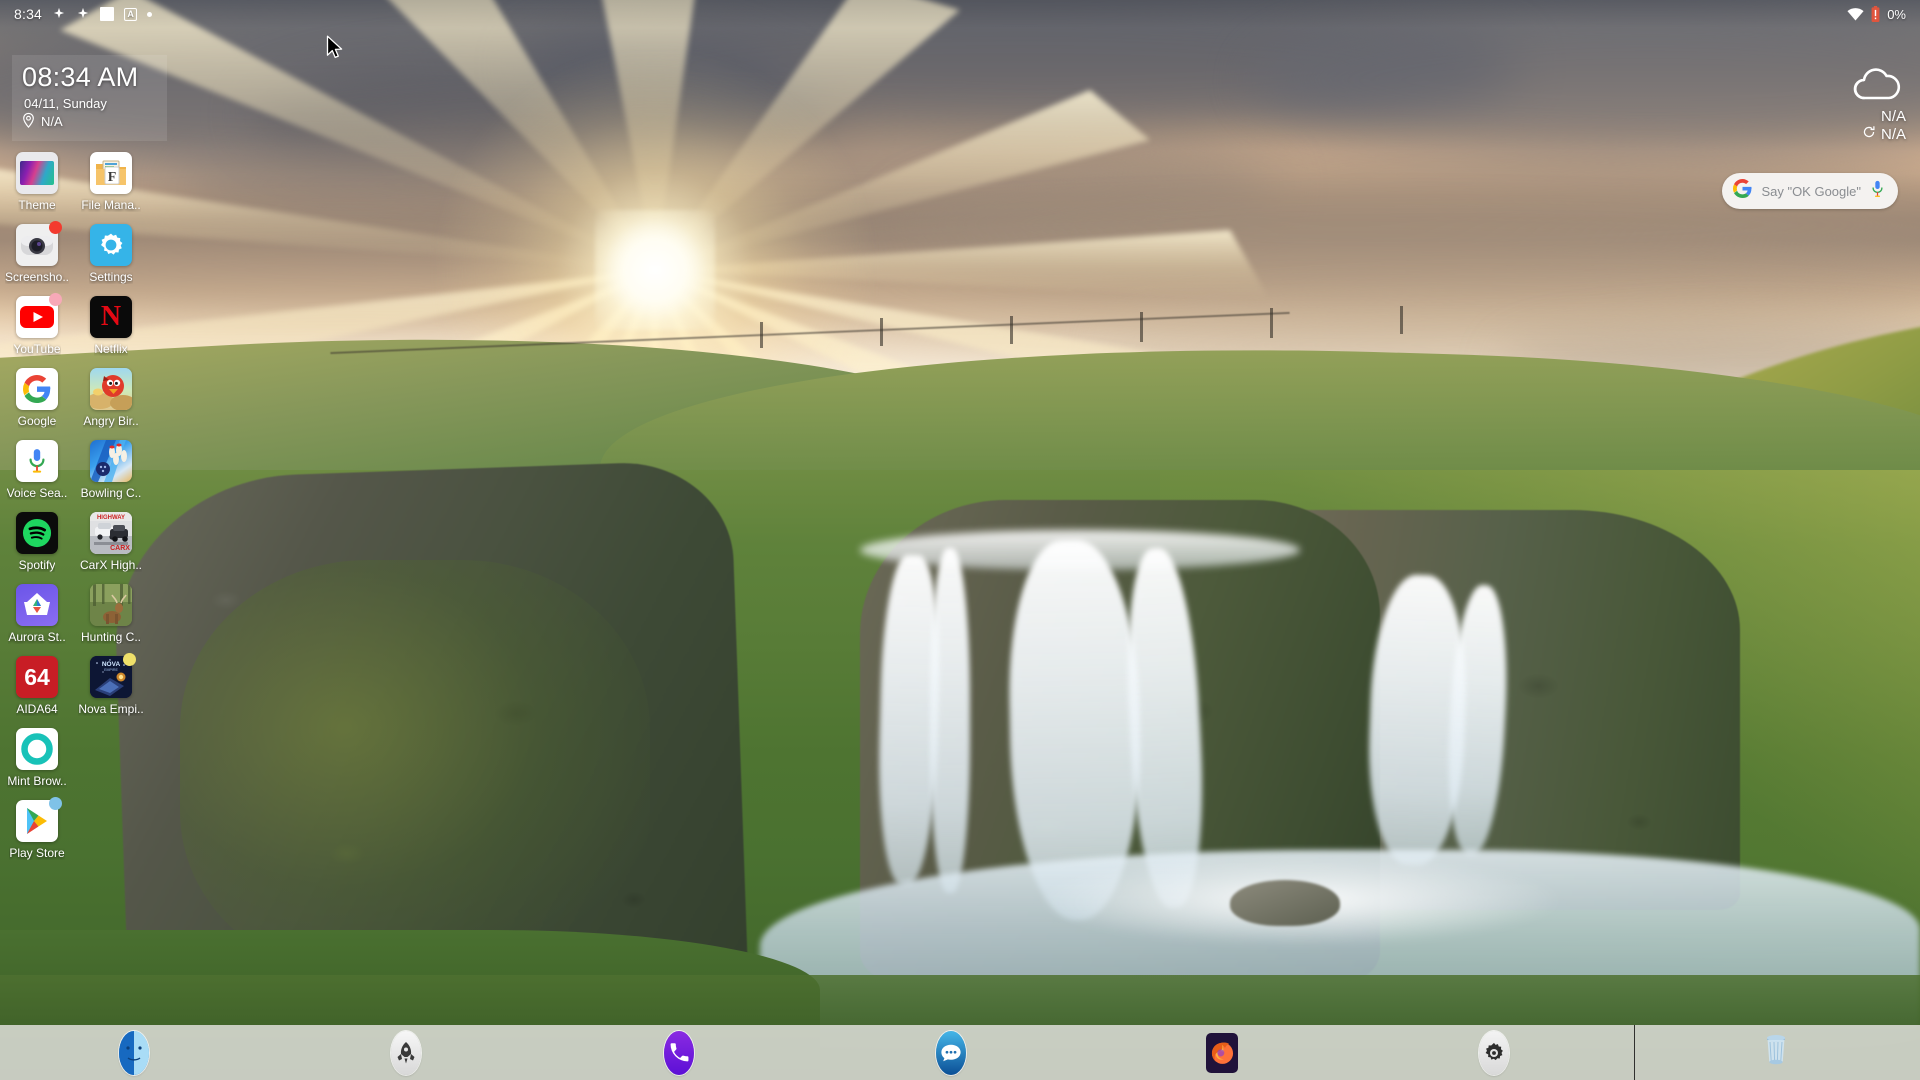 This screenshot has height=1080, width=1920. Describe the element at coordinates (1877, 191) in the screenshot. I see `microphone-icon` at that location.